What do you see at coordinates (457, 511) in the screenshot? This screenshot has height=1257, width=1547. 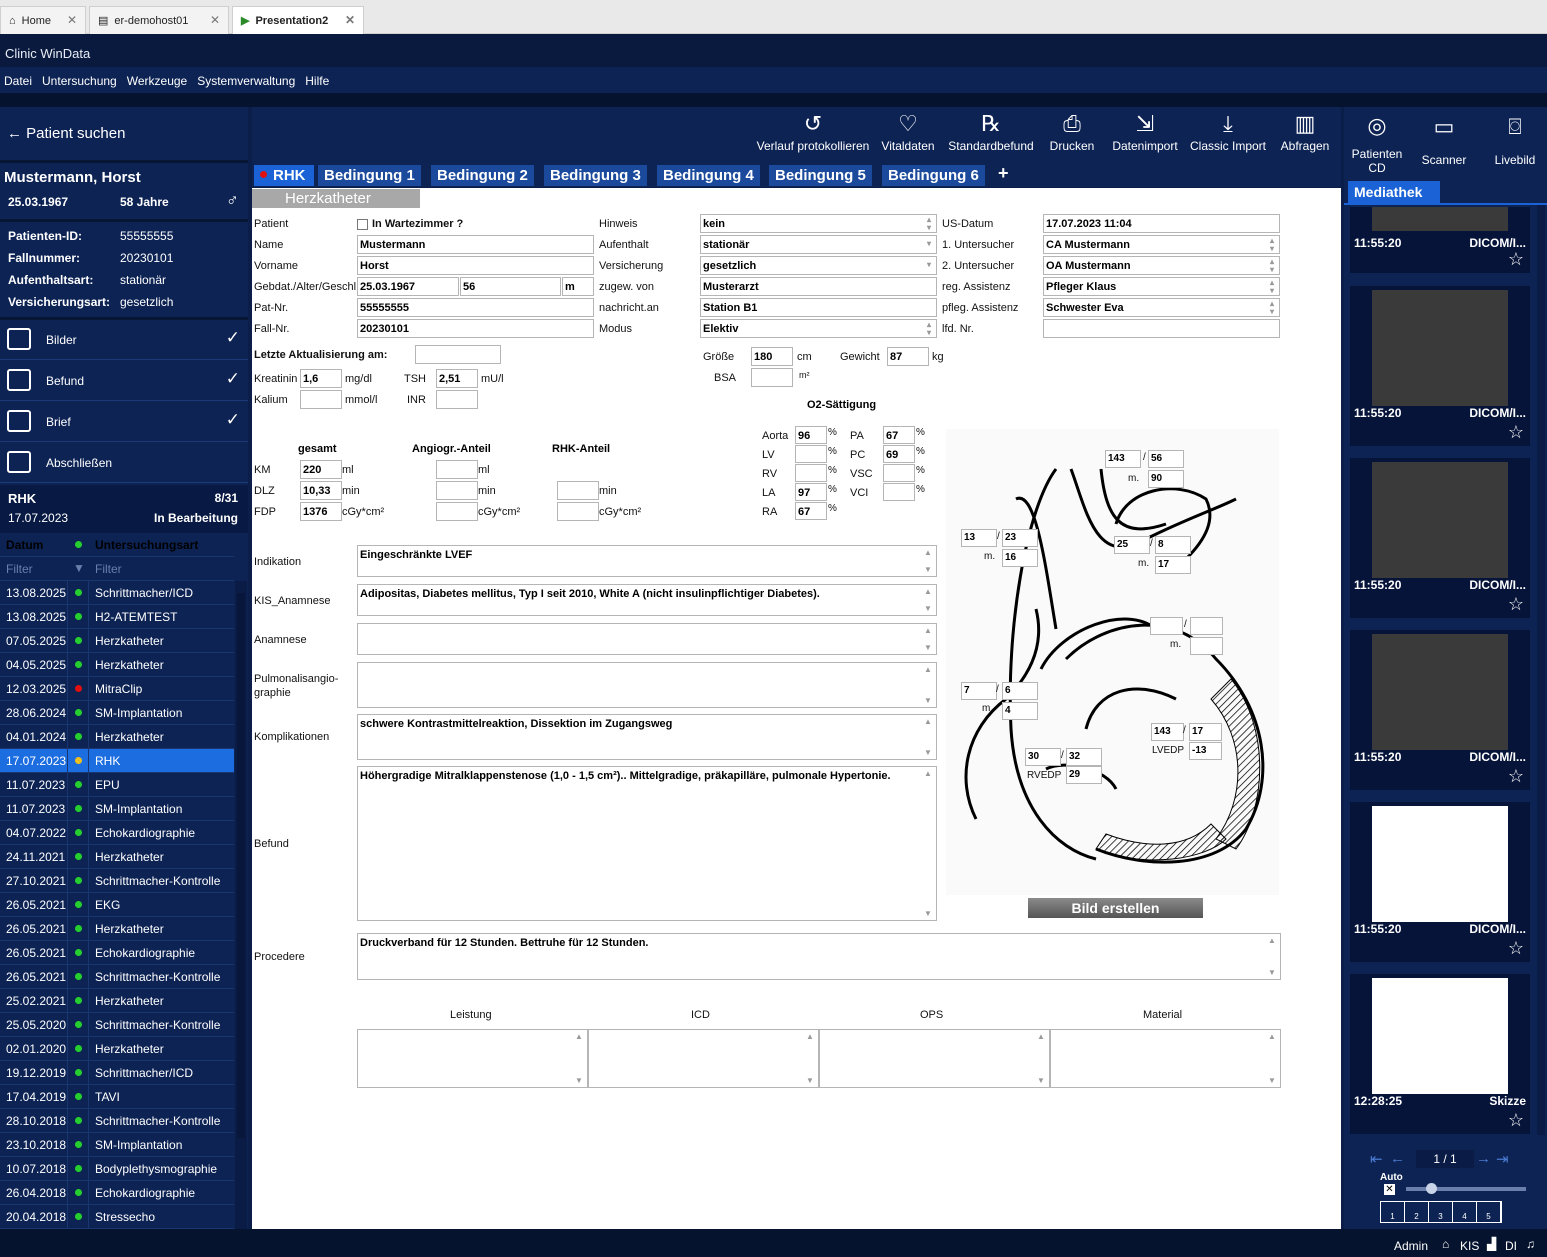 I see `dose-angio-field` at bounding box center [457, 511].